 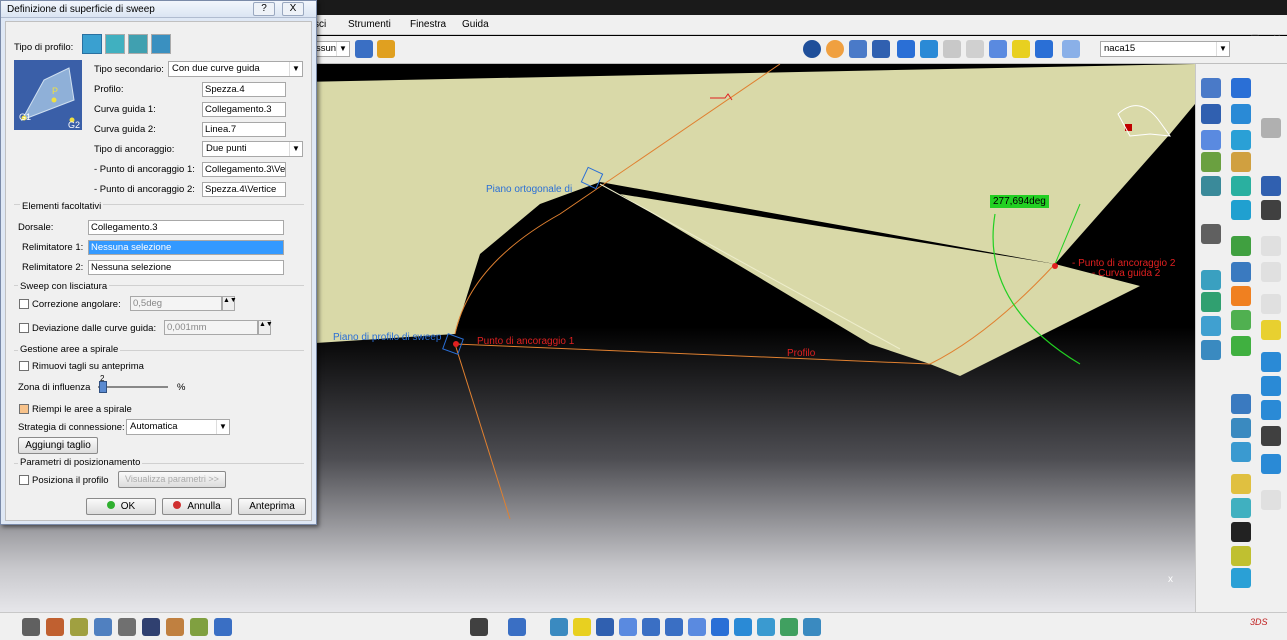 I want to click on camera-icon, so click(x=223, y=627).